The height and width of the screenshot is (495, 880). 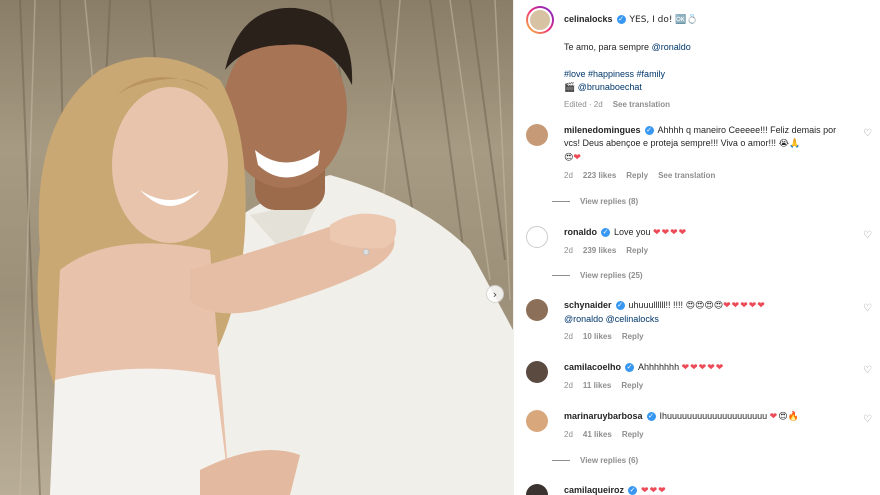 I want to click on clapperboard-icon: 🎬, so click(x=570, y=88).